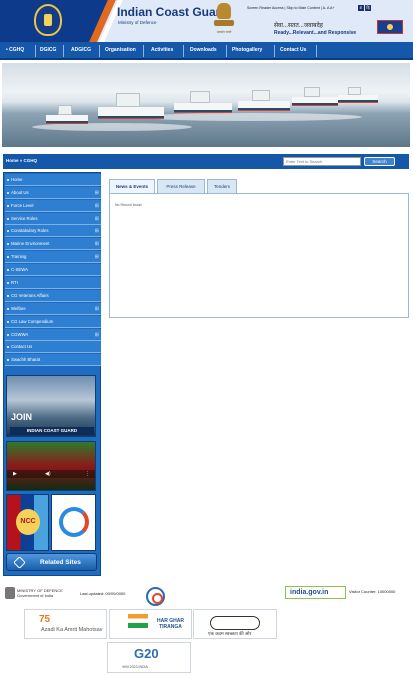 Image resolution: width=413 pixels, height=676 pixels. I want to click on sidebar-item-label: C-SEWA, so click(20, 269).